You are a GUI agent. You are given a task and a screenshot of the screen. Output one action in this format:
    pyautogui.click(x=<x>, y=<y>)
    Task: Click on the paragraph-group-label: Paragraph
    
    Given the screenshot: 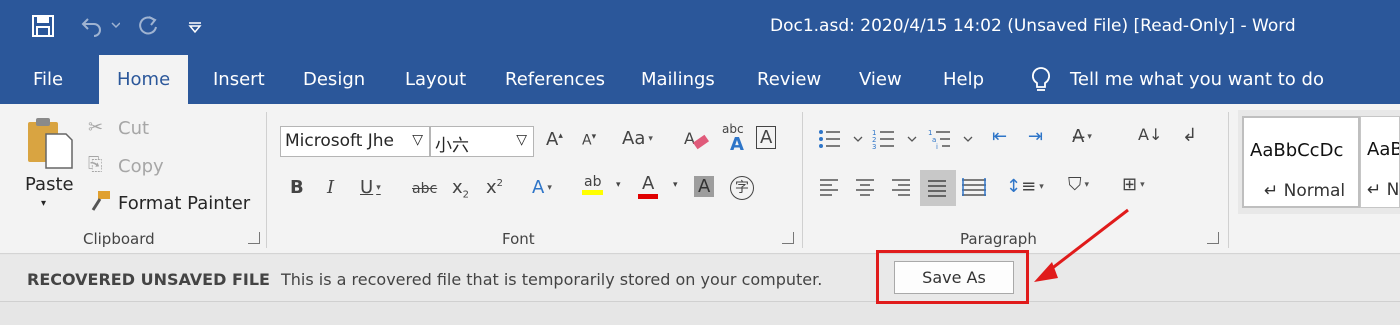 What is the action you would take?
    pyautogui.click(x=998, y=239)
    